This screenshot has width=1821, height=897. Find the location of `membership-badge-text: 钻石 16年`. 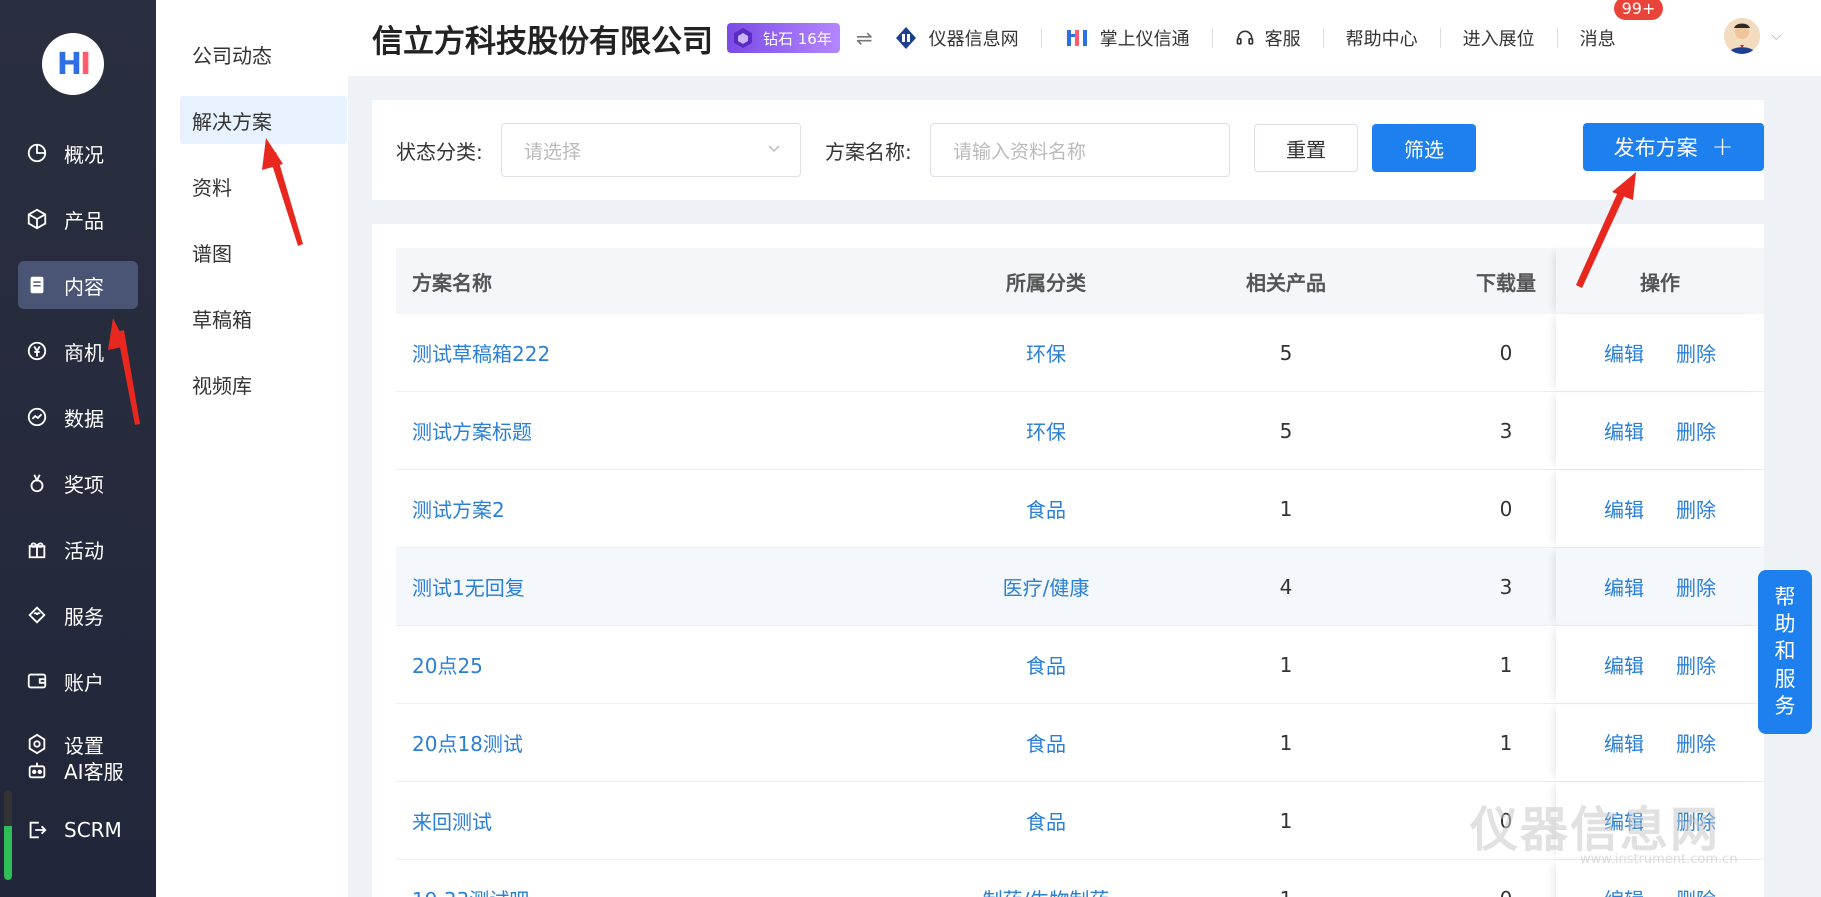

membership-badge-text: 钻石 16年 is located at coordinates (797, 38).